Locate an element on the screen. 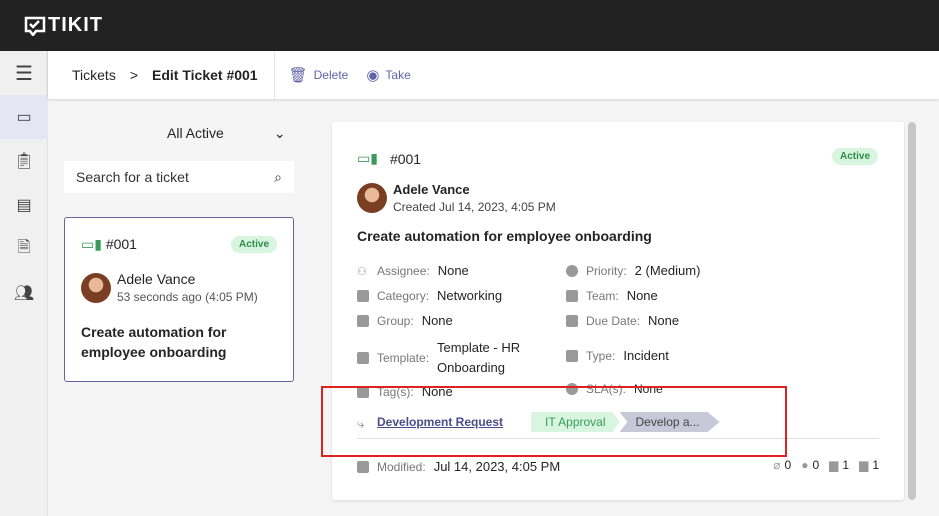  group-value: None is located at coordinates (437, 320).